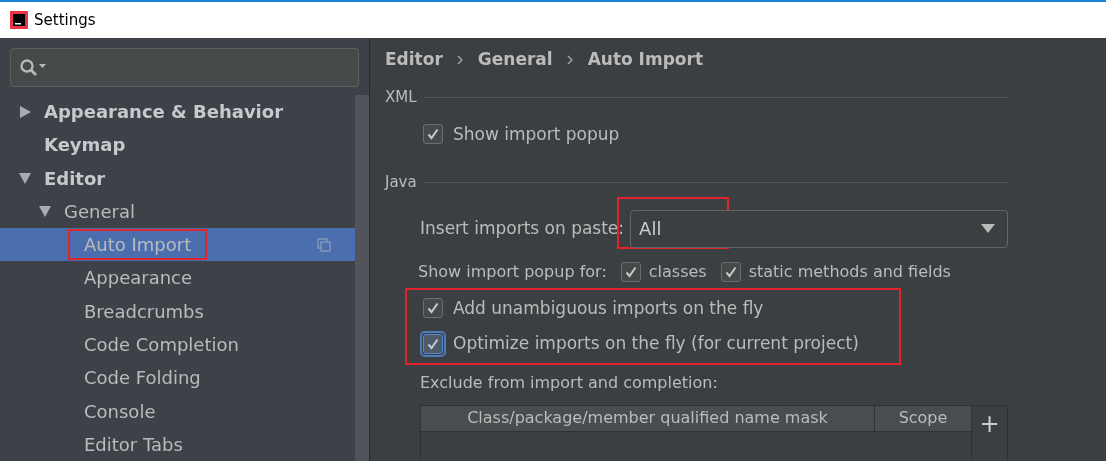  I want to click on breadcrumb-item: Editor, so click(414, 60).